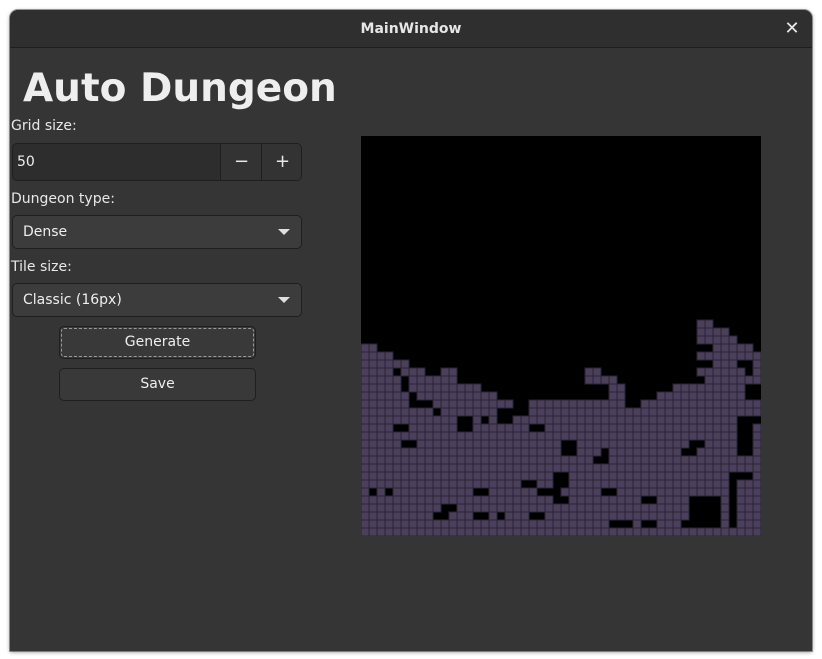  What do you see at coordinates (157, 300) in the screenshot?
I see `tile-size-dropdown: Classic (16px)` at bounding box center [157, 300].